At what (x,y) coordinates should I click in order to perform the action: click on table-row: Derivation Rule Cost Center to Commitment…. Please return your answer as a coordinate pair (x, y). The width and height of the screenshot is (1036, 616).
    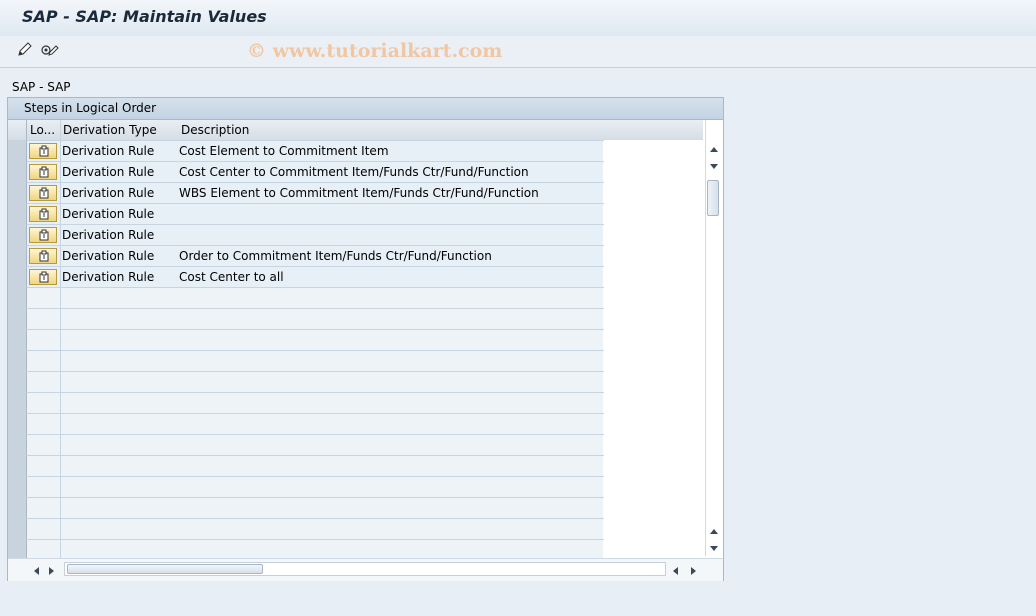
    Looking at the image, I should click on (356, 172).